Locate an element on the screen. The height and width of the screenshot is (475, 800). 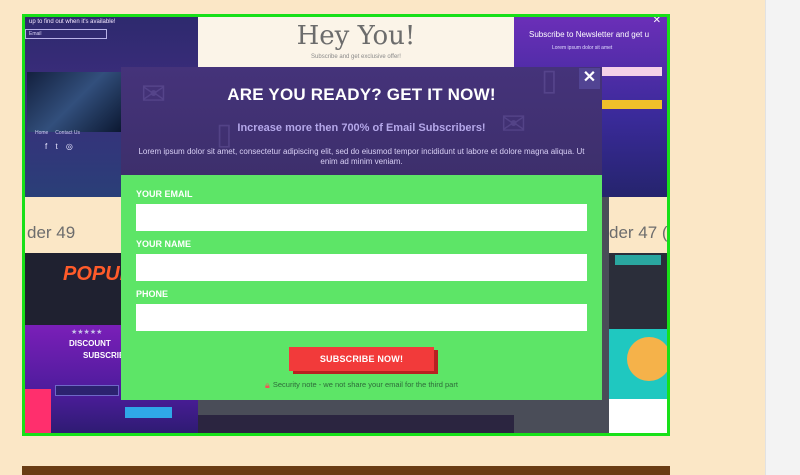
rating-stars: ★★★★★ is located at coordinates (87, 332).